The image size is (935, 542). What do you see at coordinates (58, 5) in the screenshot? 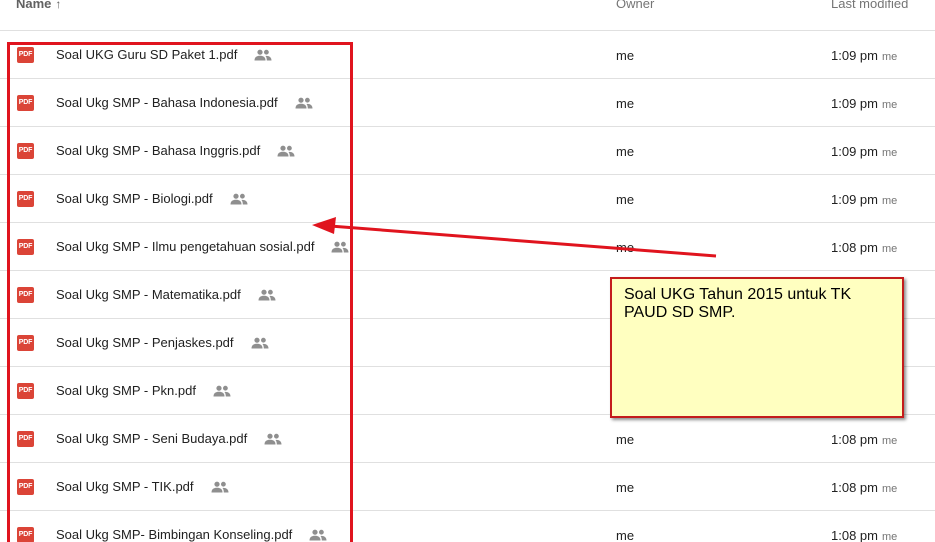
I see `sort-ascending-icon: ↑` at bounding box center [58, 5].